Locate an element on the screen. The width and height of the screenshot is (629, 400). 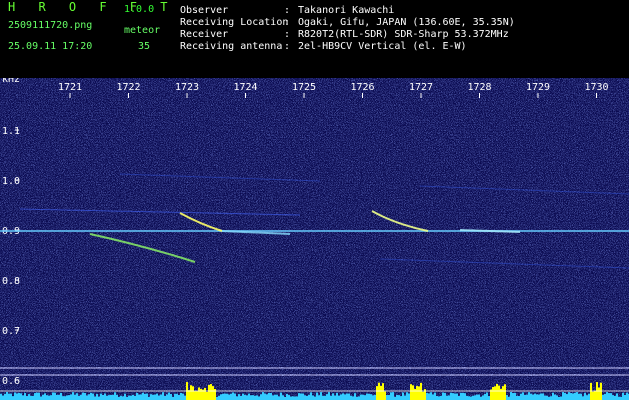
meteor-count-label: meteor is located at coordinates (142, 30).